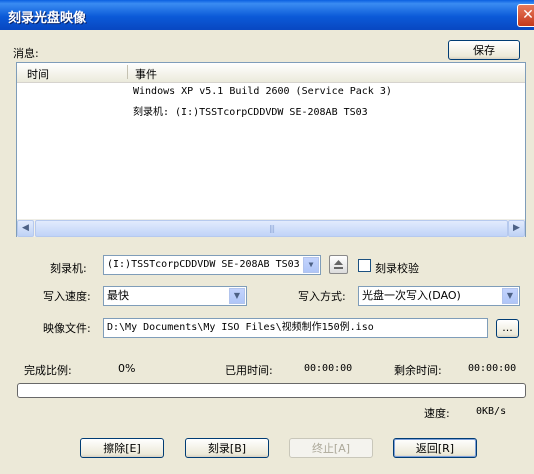 Image resolution: width=534 pixels, height=474 pixels. I want to click on column-divider, so click(127, 72).